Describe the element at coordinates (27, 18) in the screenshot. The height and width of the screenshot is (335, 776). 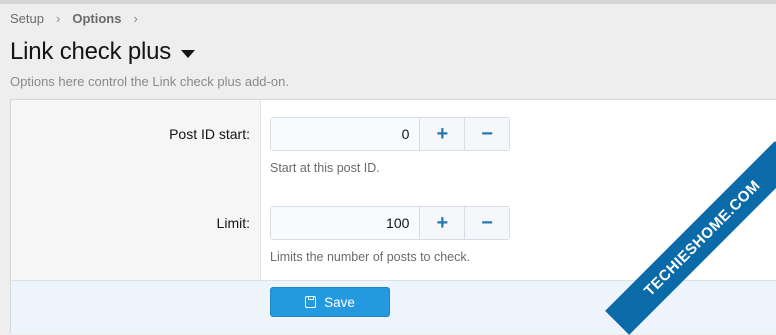
I see `breadcrumb-item-setup: Setup` at that location.